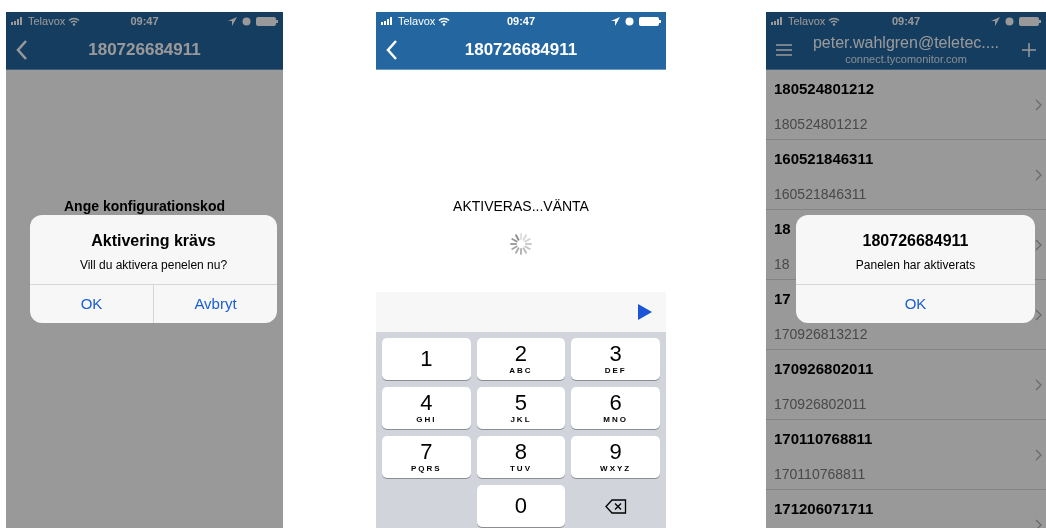  I want to click on plus-icon, so click(1029, 49).